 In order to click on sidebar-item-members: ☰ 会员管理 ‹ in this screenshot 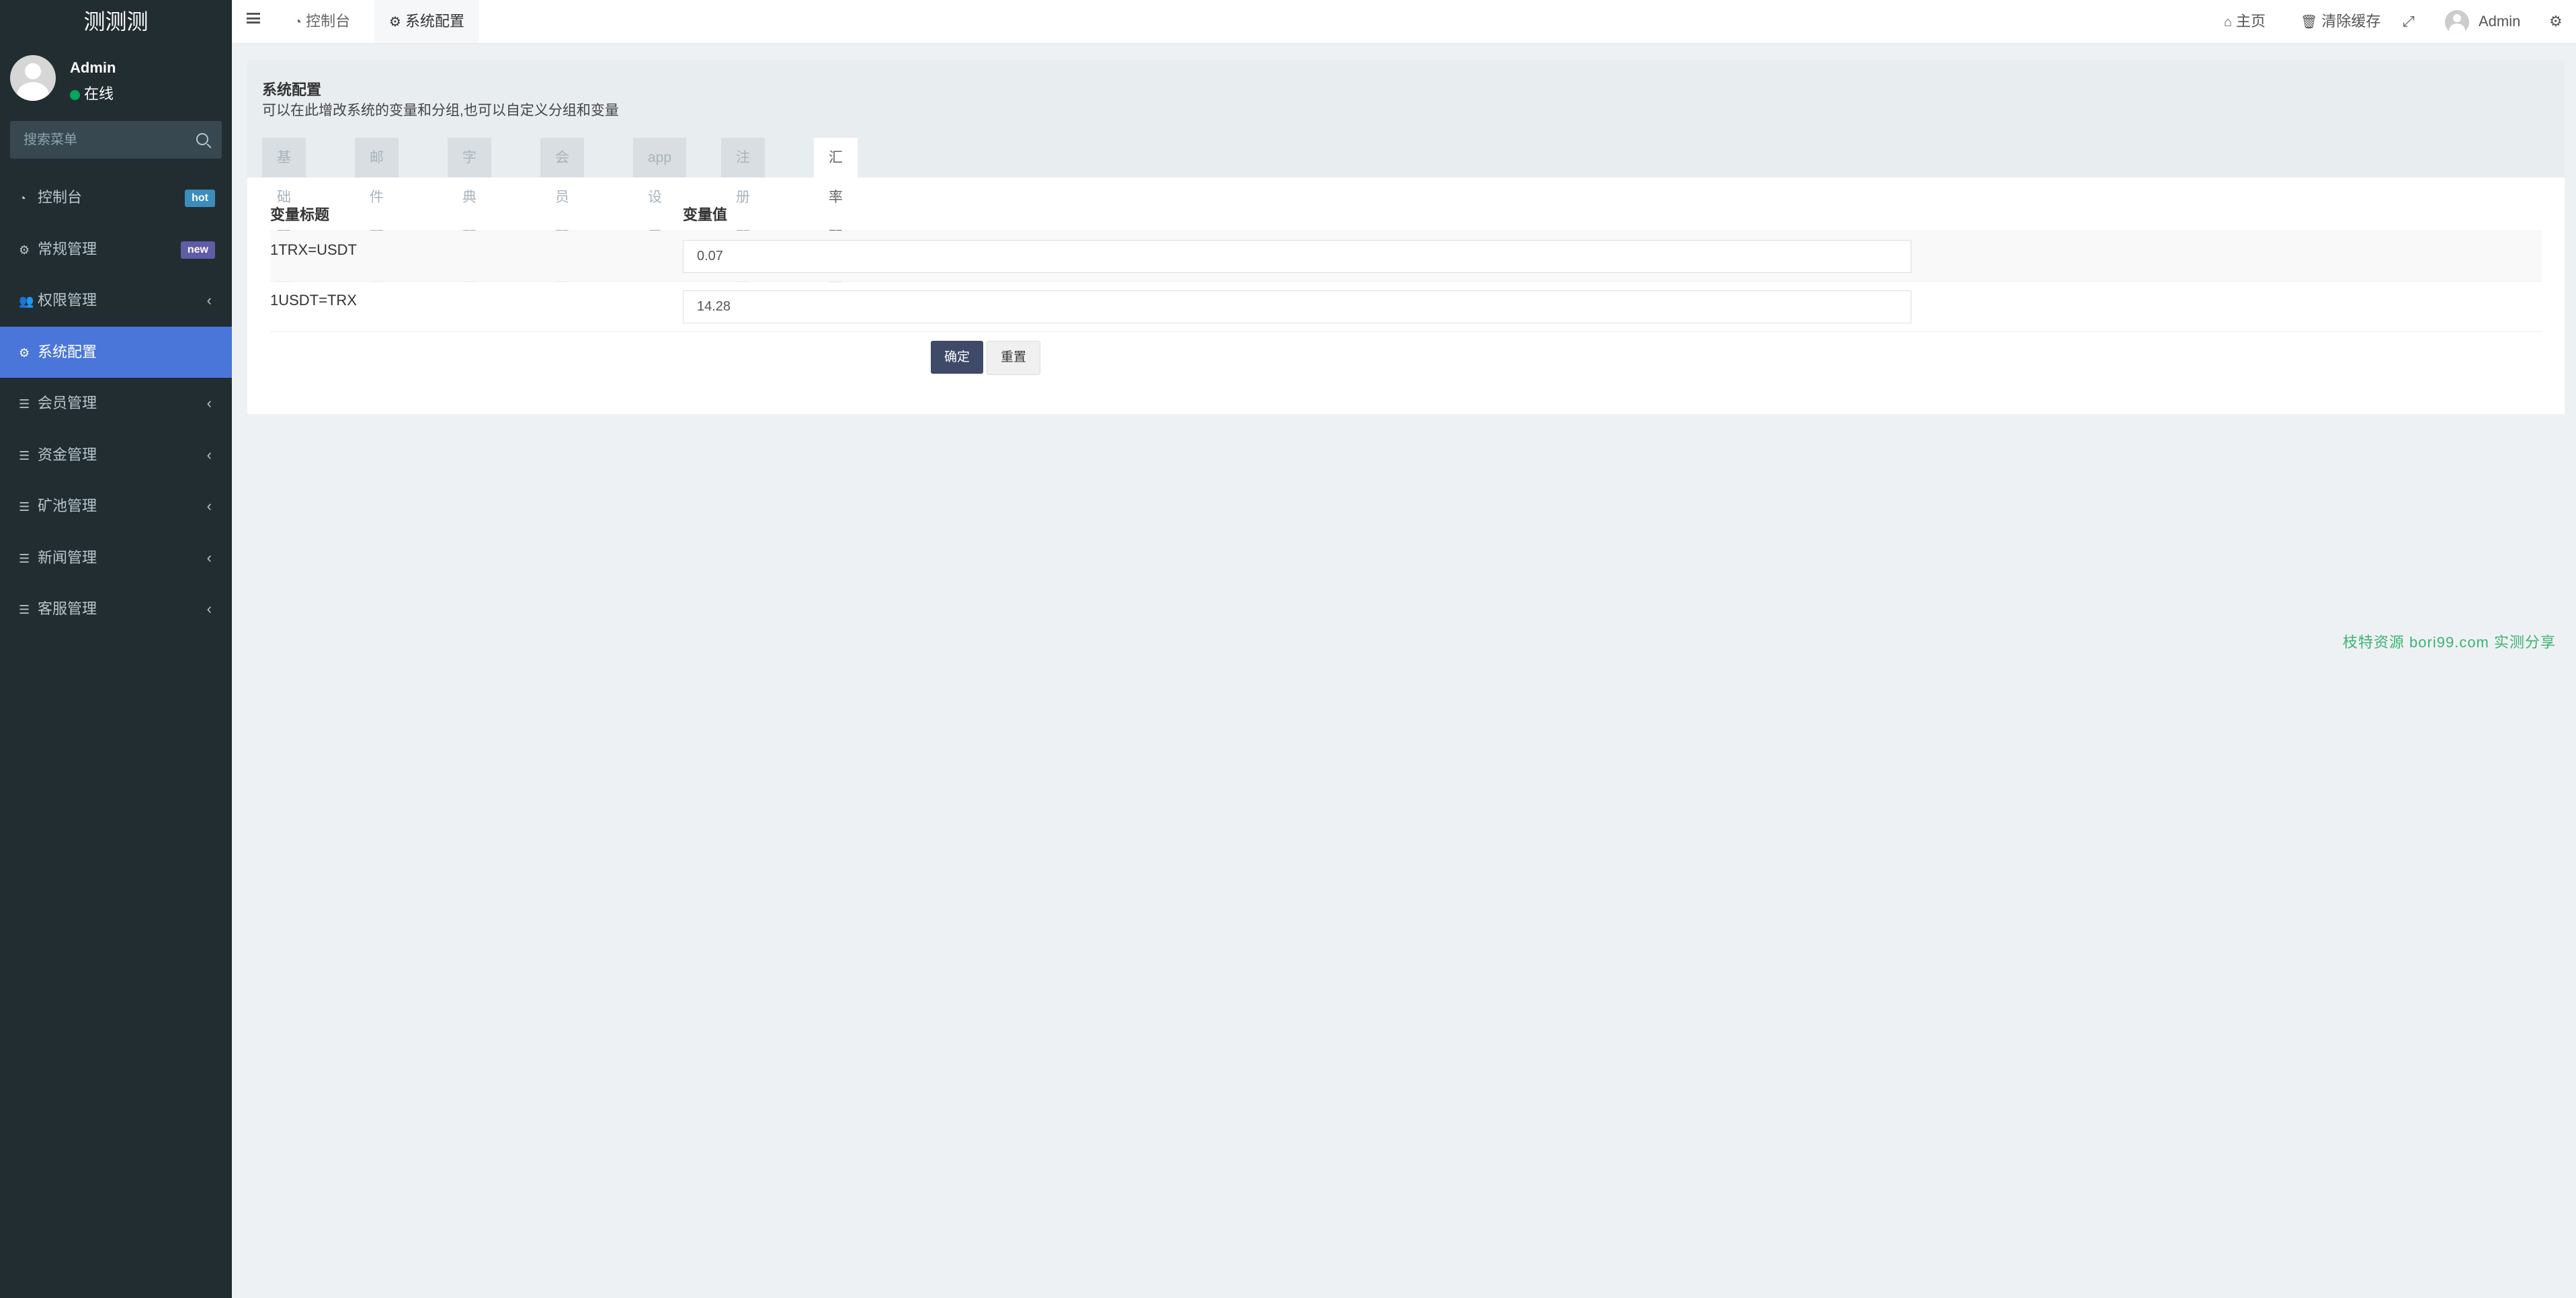, I will do `click(116, 404)`.